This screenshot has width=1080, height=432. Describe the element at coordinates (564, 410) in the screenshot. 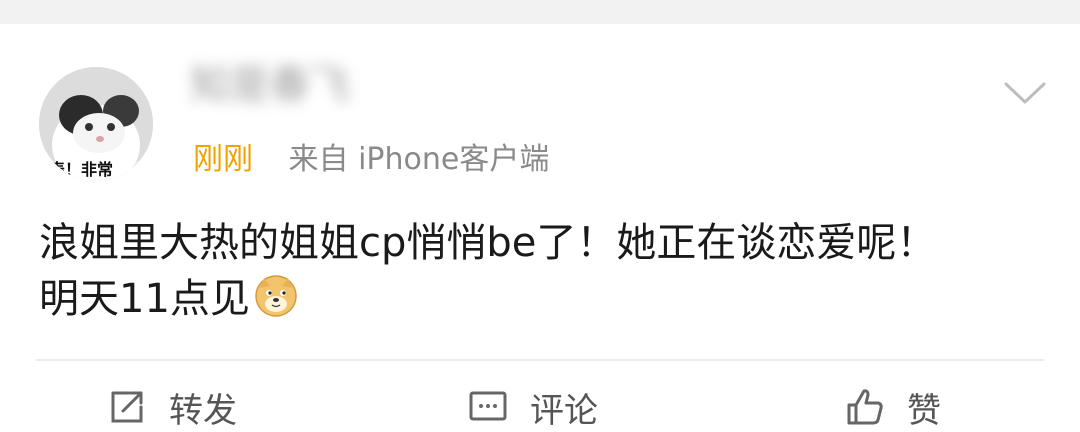

I see `comment-label: 评论` at that location.